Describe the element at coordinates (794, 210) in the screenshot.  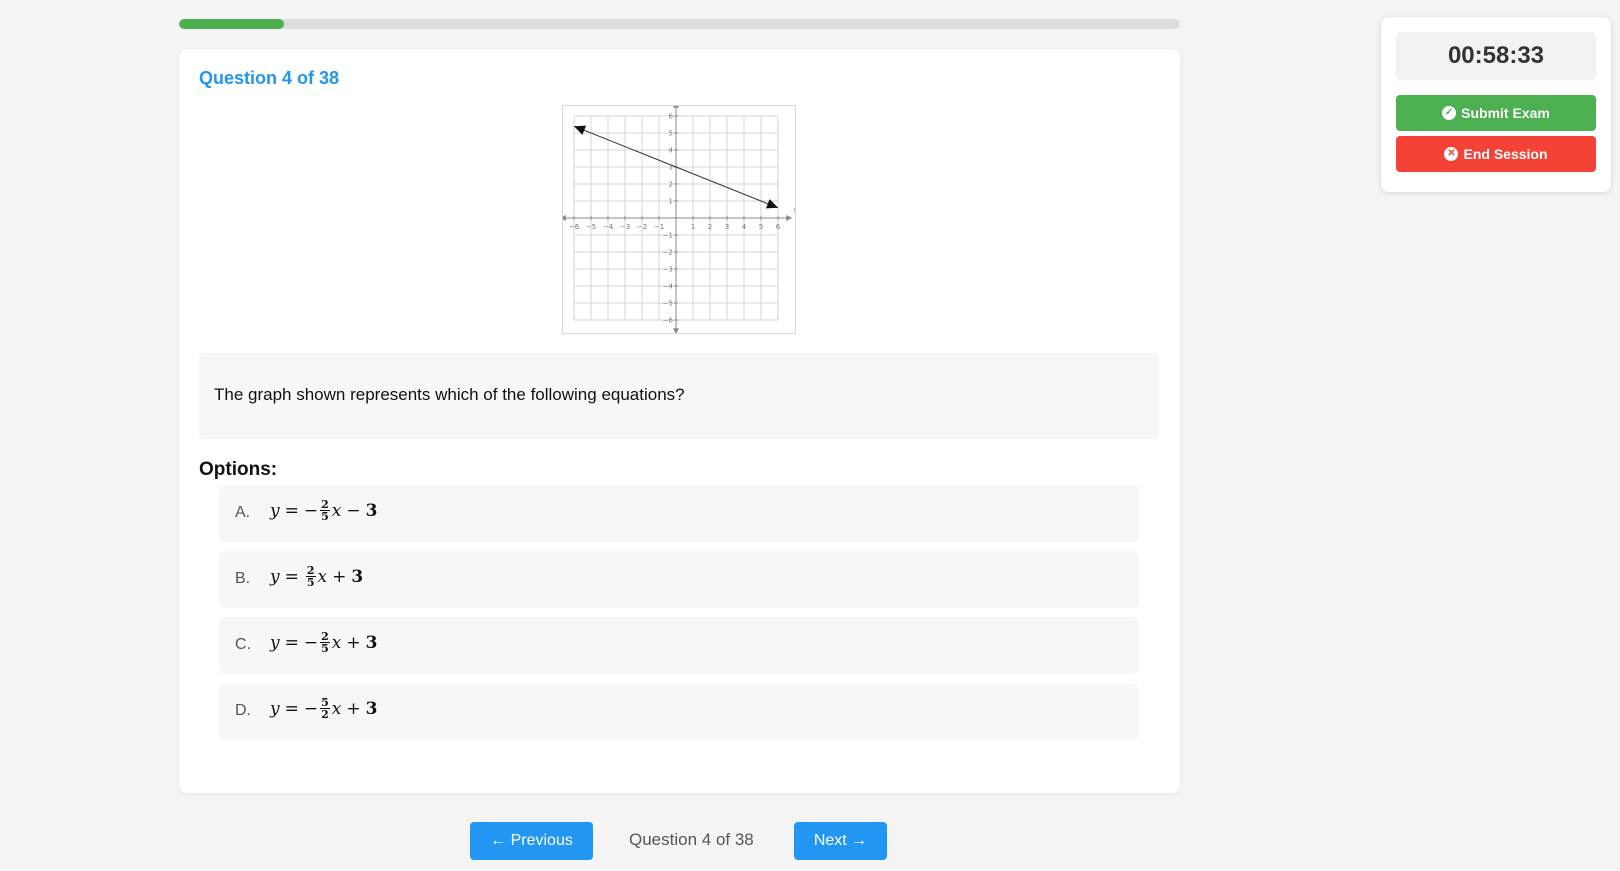
I see `x-axis-label: x` at that location.